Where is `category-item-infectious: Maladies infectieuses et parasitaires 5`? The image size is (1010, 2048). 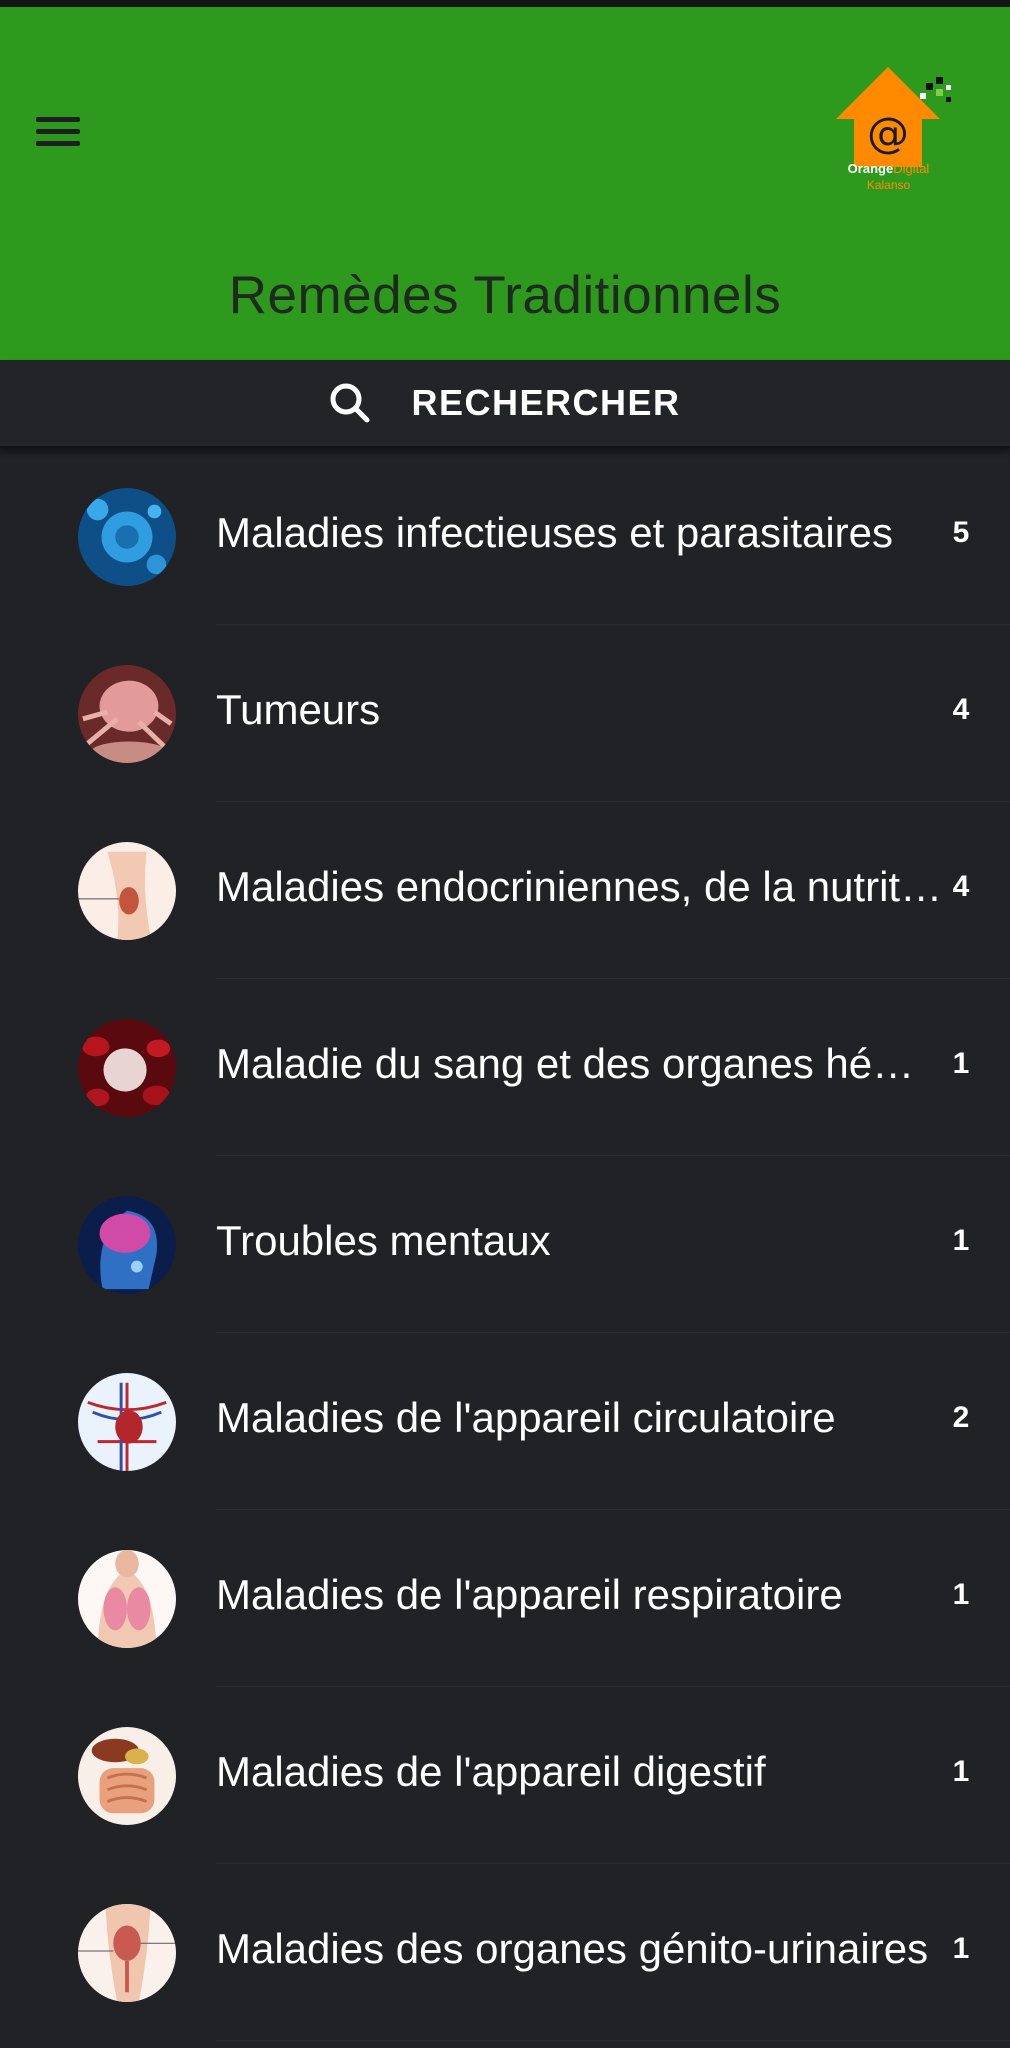 category-item-infectious: Maladies infectieuses et parasitaires 5 is located at coordinates (505, 536).